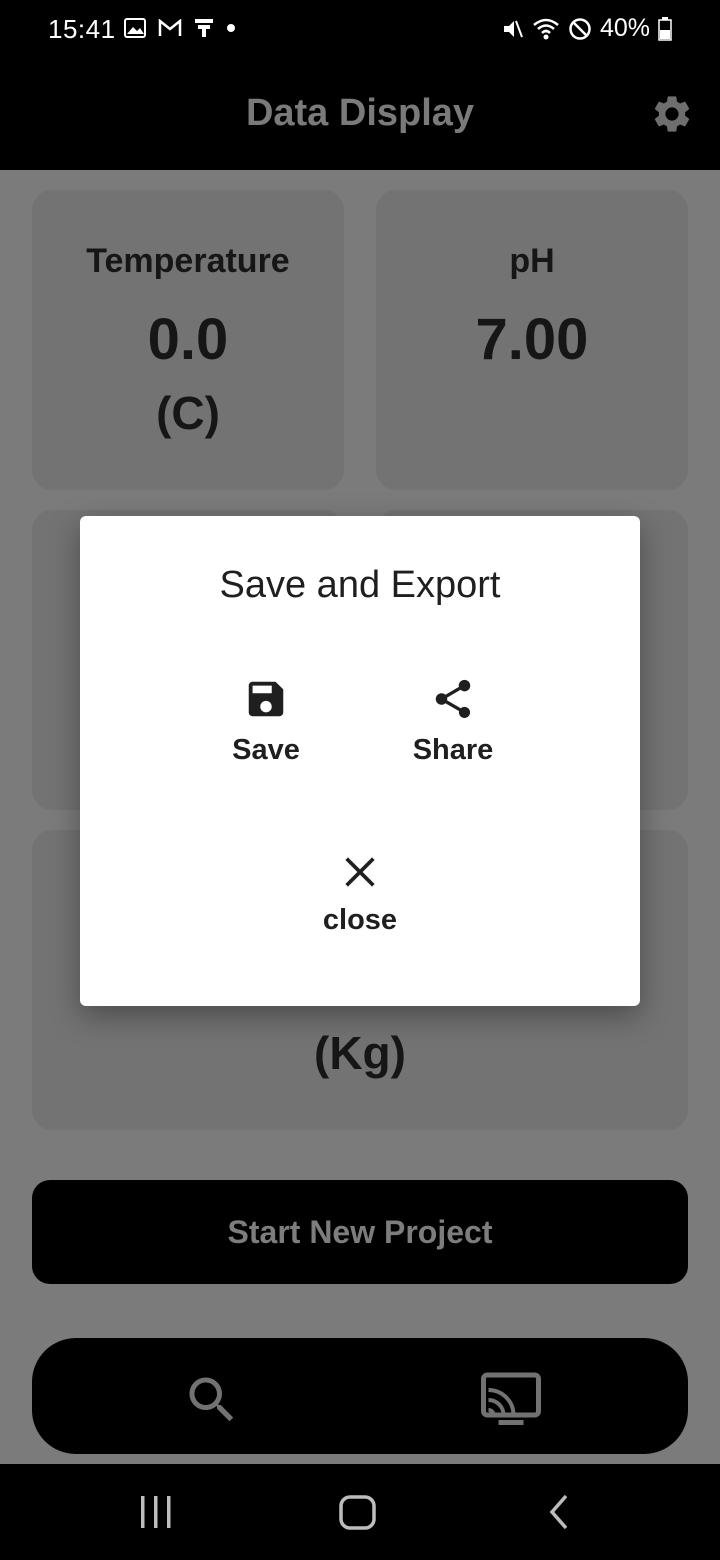  I want to click on weight-unit: (Kg), so click(360, 1053).